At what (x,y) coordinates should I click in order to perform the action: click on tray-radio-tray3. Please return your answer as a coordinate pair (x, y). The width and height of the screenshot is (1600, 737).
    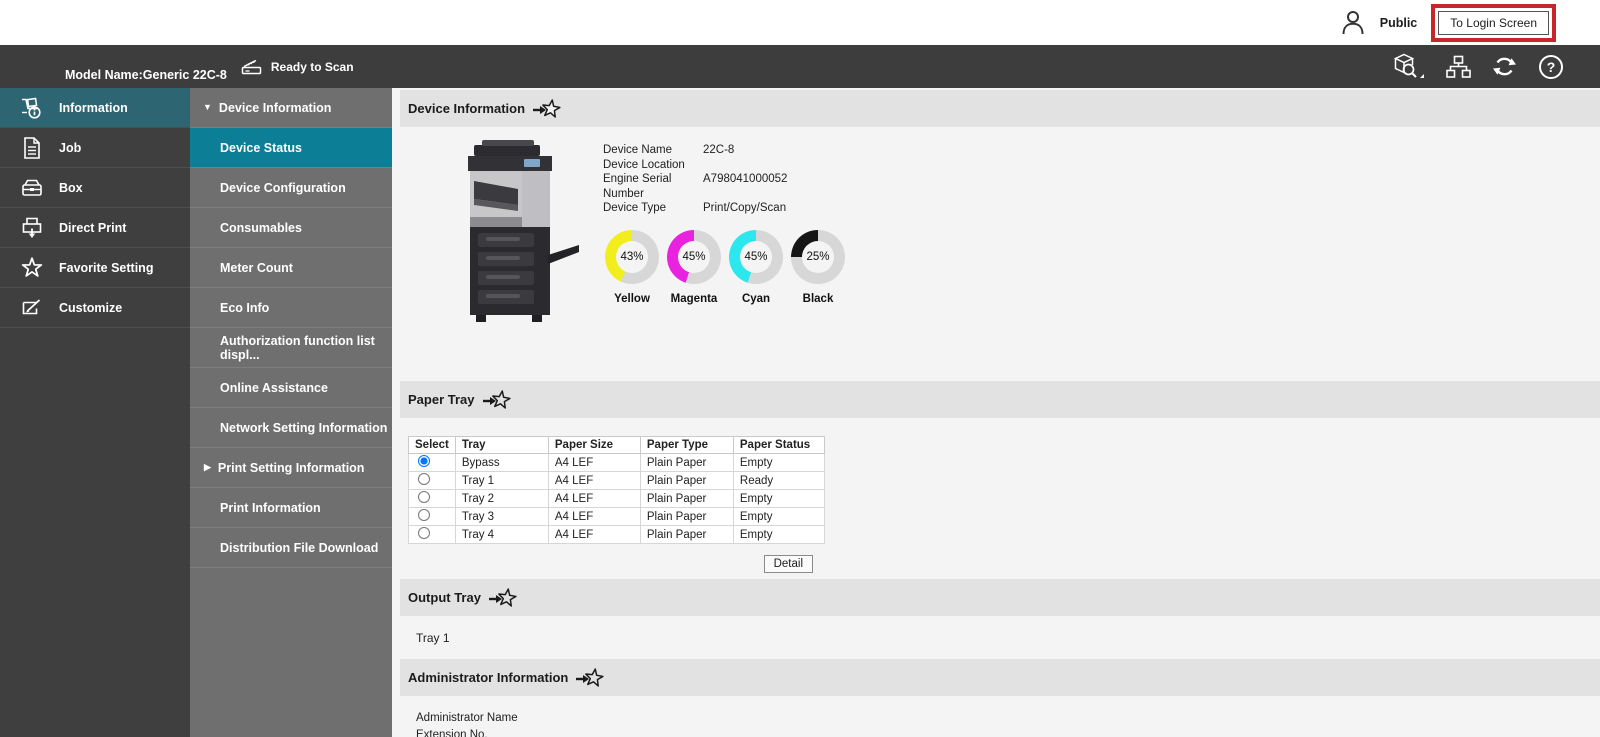
    Looking at the image, I should click on (424, 515).